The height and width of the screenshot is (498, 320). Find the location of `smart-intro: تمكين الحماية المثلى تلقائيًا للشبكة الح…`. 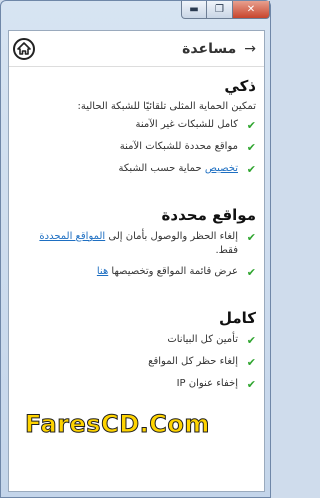

smart-intro: تمكين الحماية المثلى تلقائيًا للشبكة الح… is located at coordinates (166, 106).